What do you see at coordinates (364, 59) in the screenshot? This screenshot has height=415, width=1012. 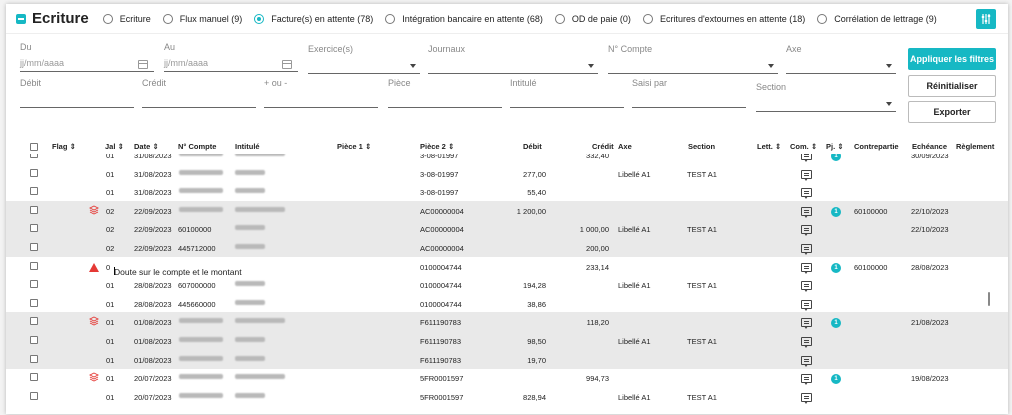 I see `exercice-select: Exercice(s)` at bounding box center [364, 59].